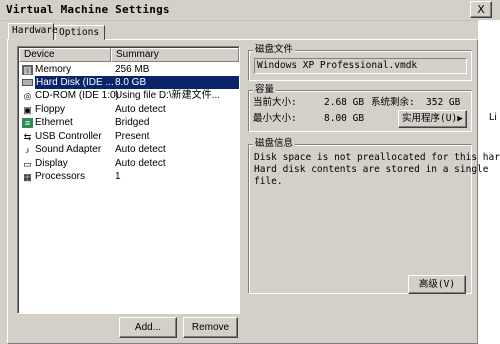  I want to click on device-row-hard-disk: Hard Disk (IDE ... 8.0 GB, so click(129, 82).